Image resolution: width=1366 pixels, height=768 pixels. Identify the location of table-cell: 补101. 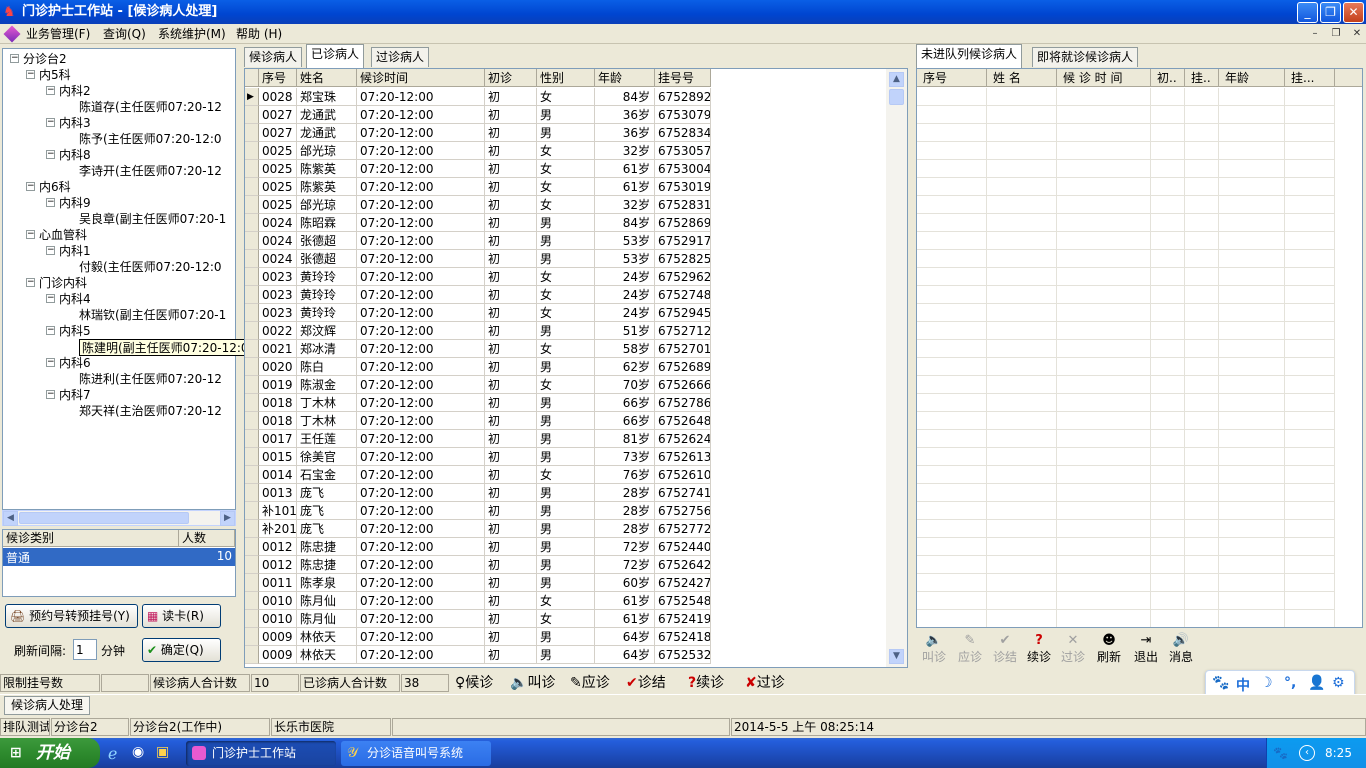
(278, 511).